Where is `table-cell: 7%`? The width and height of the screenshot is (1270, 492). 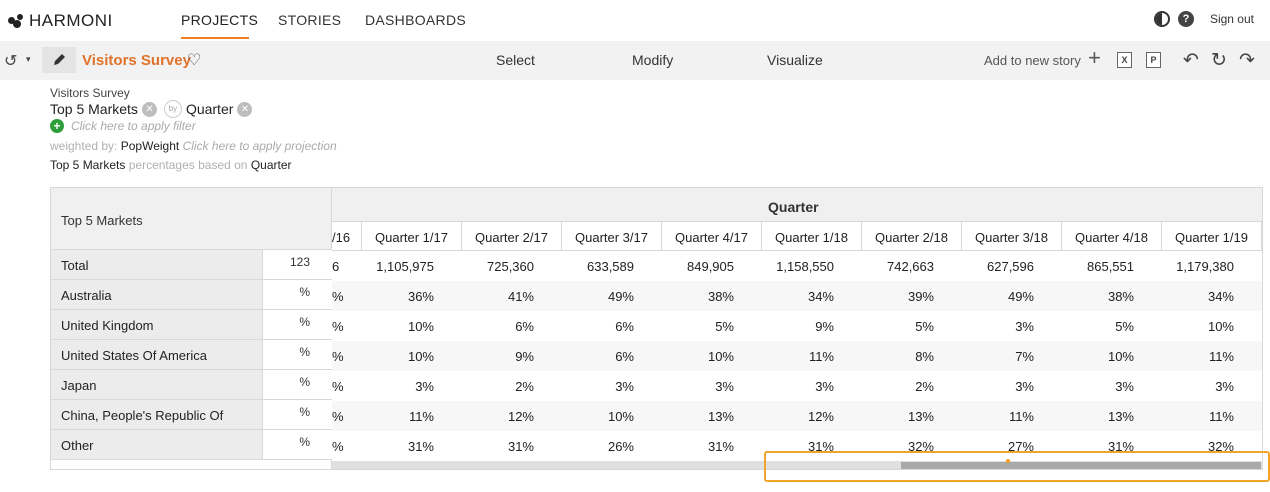
table-cell: 7% is located at coordinates (1024, 356).